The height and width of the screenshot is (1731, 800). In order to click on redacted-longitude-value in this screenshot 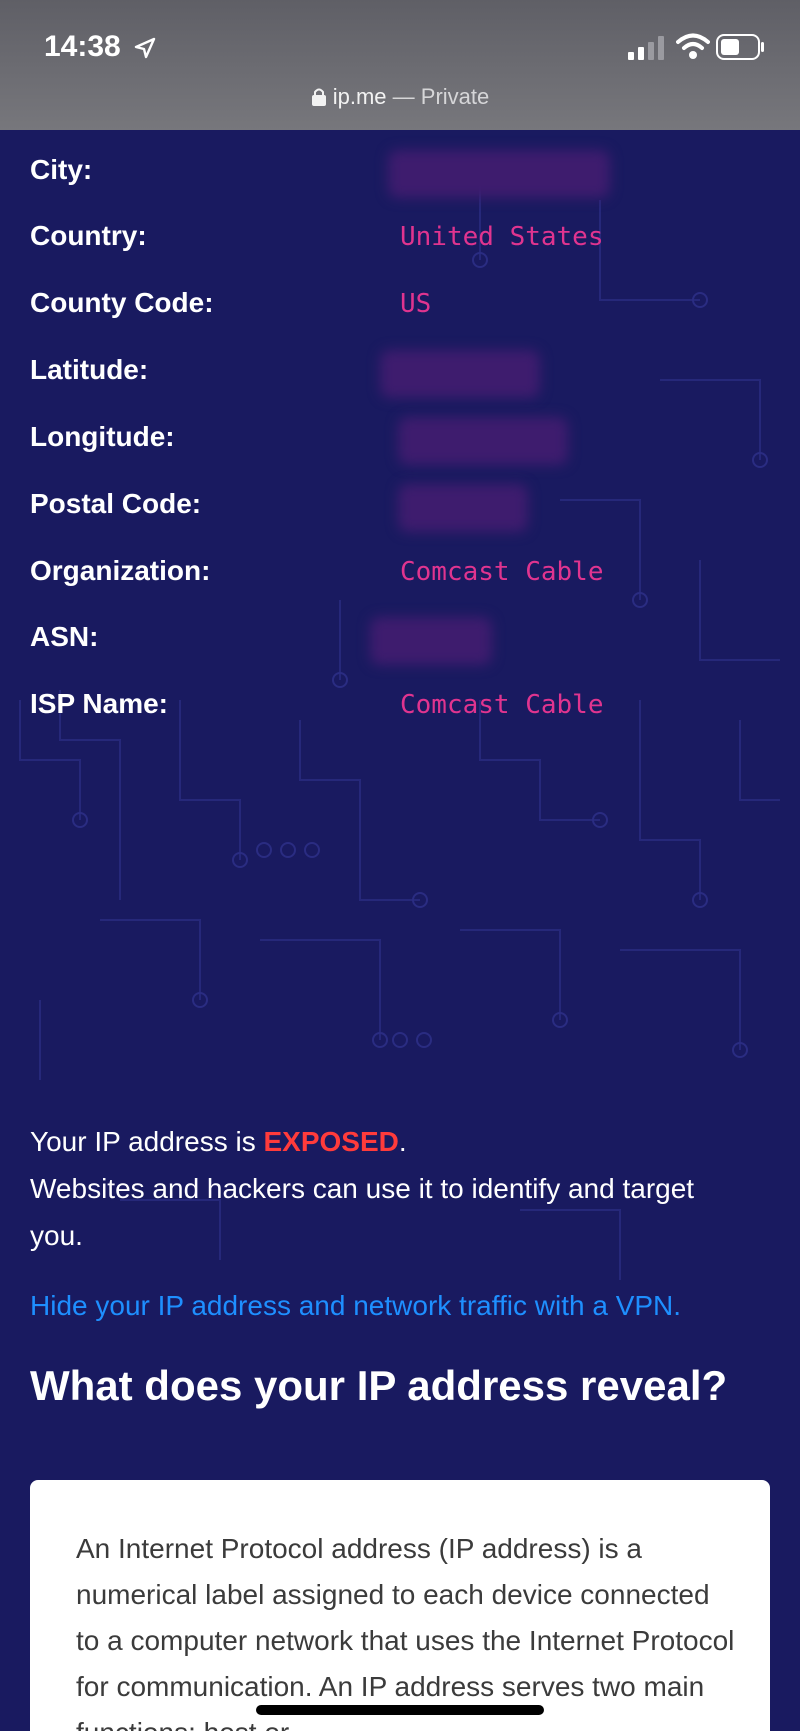, I will do `click(483, 441)`.